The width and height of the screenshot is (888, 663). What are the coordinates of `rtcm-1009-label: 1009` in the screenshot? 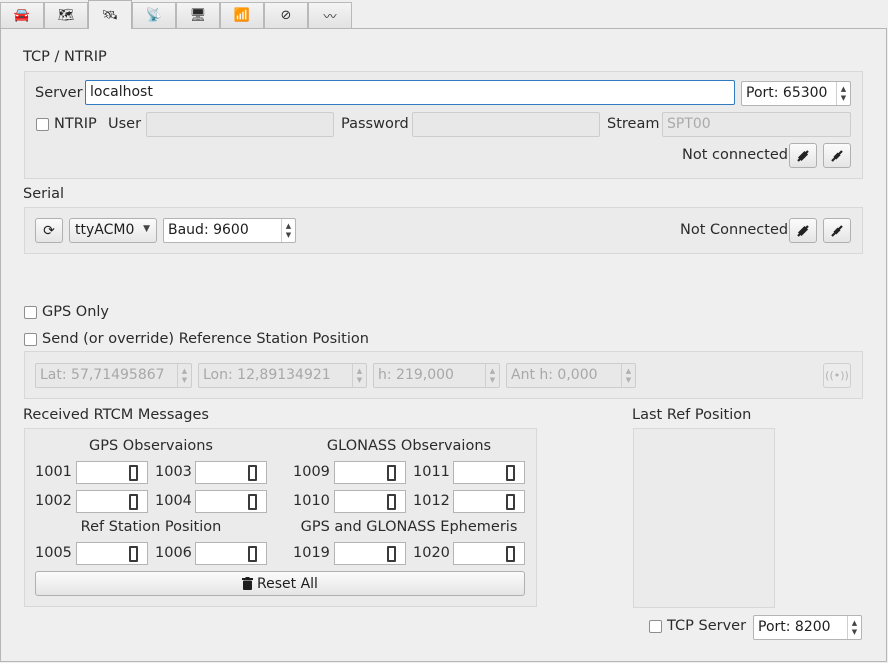 It's located at (311, 472).